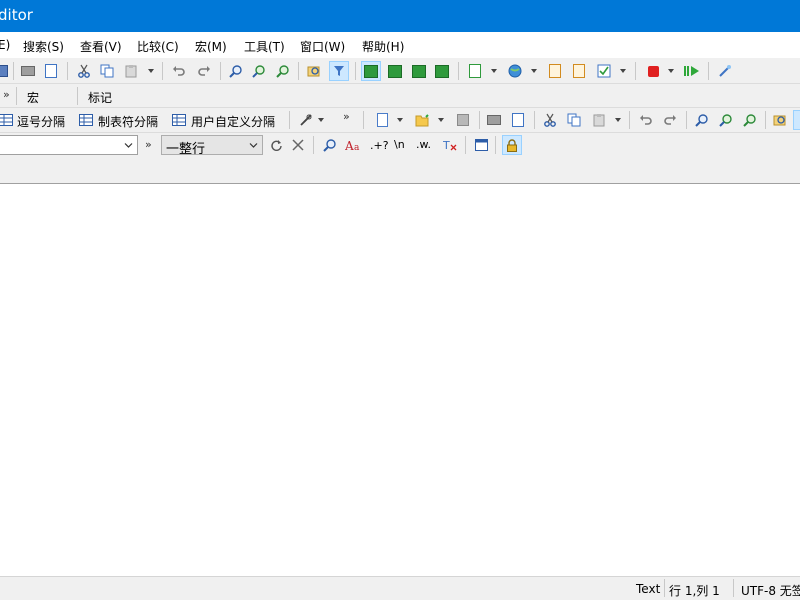  Describe the element at coordinates (733, 588) in the screenshot. I see `status-separator` at that location.